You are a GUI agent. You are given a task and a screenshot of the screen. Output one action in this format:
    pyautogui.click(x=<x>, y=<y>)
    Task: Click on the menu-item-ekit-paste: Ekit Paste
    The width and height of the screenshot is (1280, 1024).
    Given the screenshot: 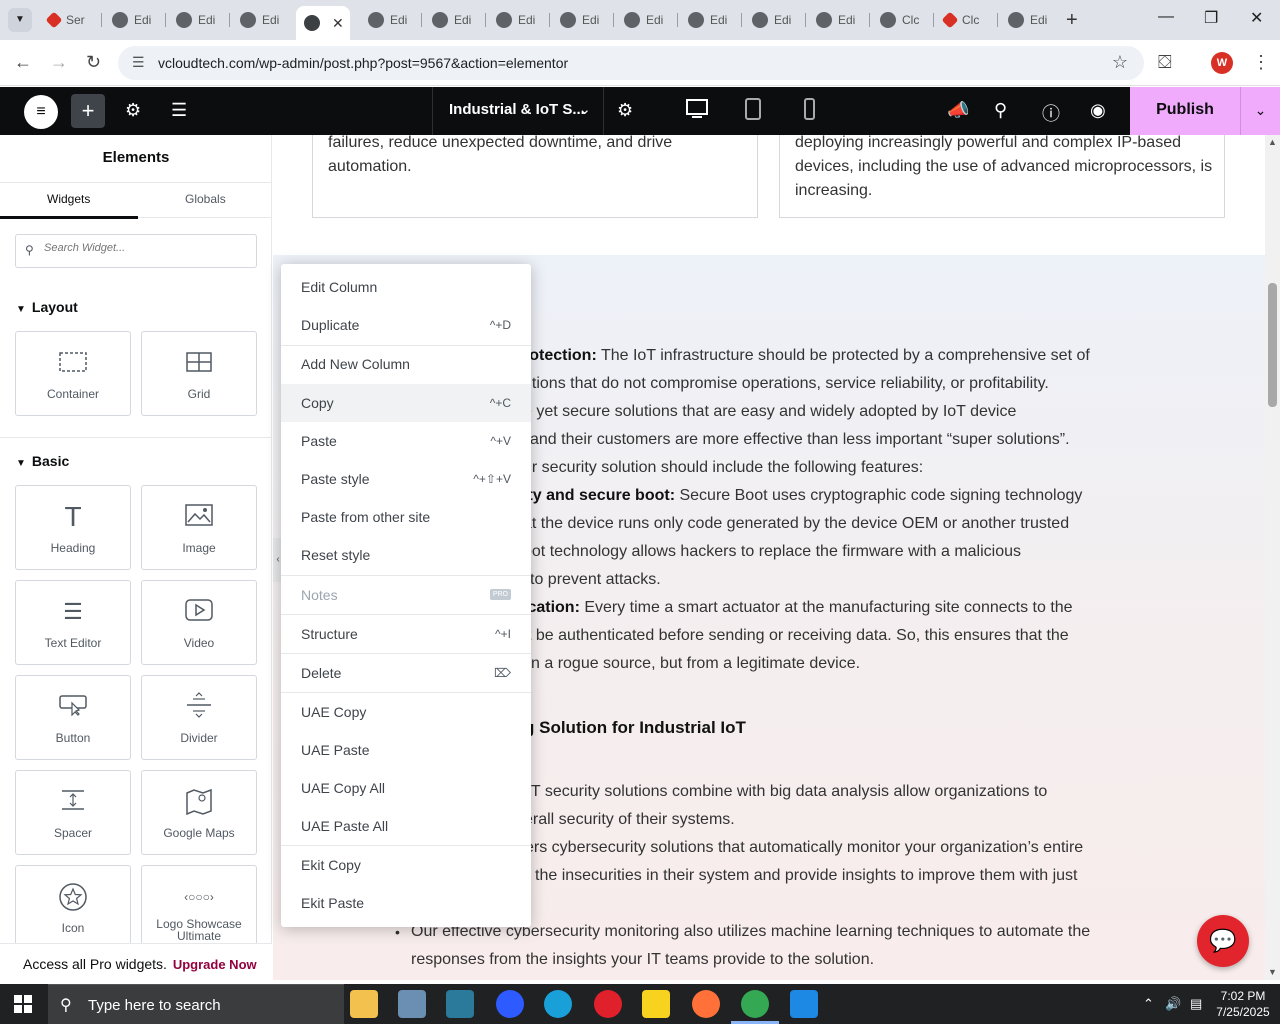 What is the action you would take?
    pyautogui.click(x=406, y=903)
    